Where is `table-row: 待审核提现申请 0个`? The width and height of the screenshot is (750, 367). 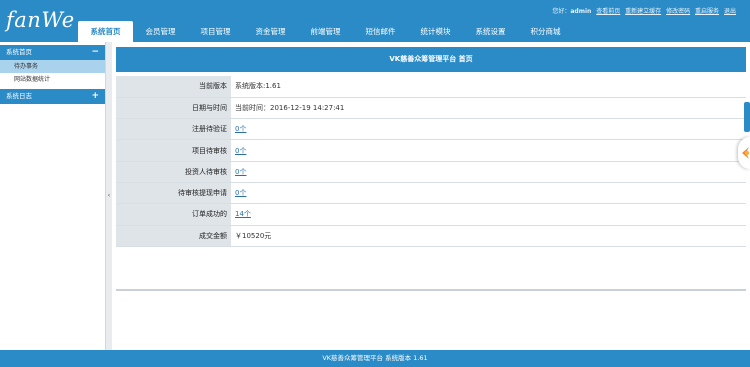
table-row: 待审核提现申请 0个 is located at coordinates (431, 193).